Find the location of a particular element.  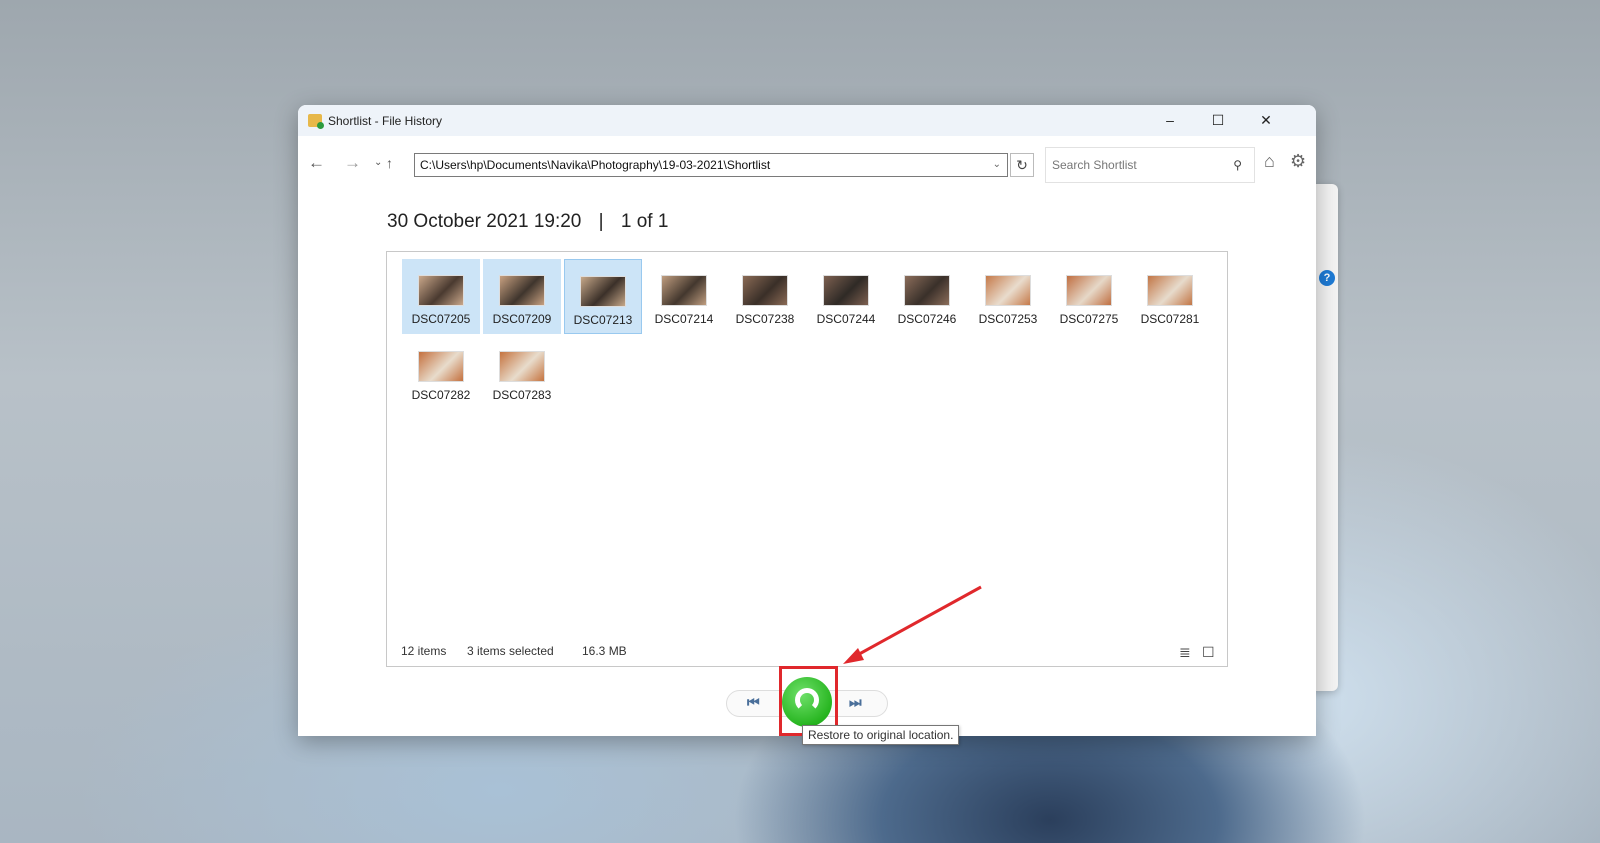

file-item: DSC07283 is located at coordinates (522, 372).